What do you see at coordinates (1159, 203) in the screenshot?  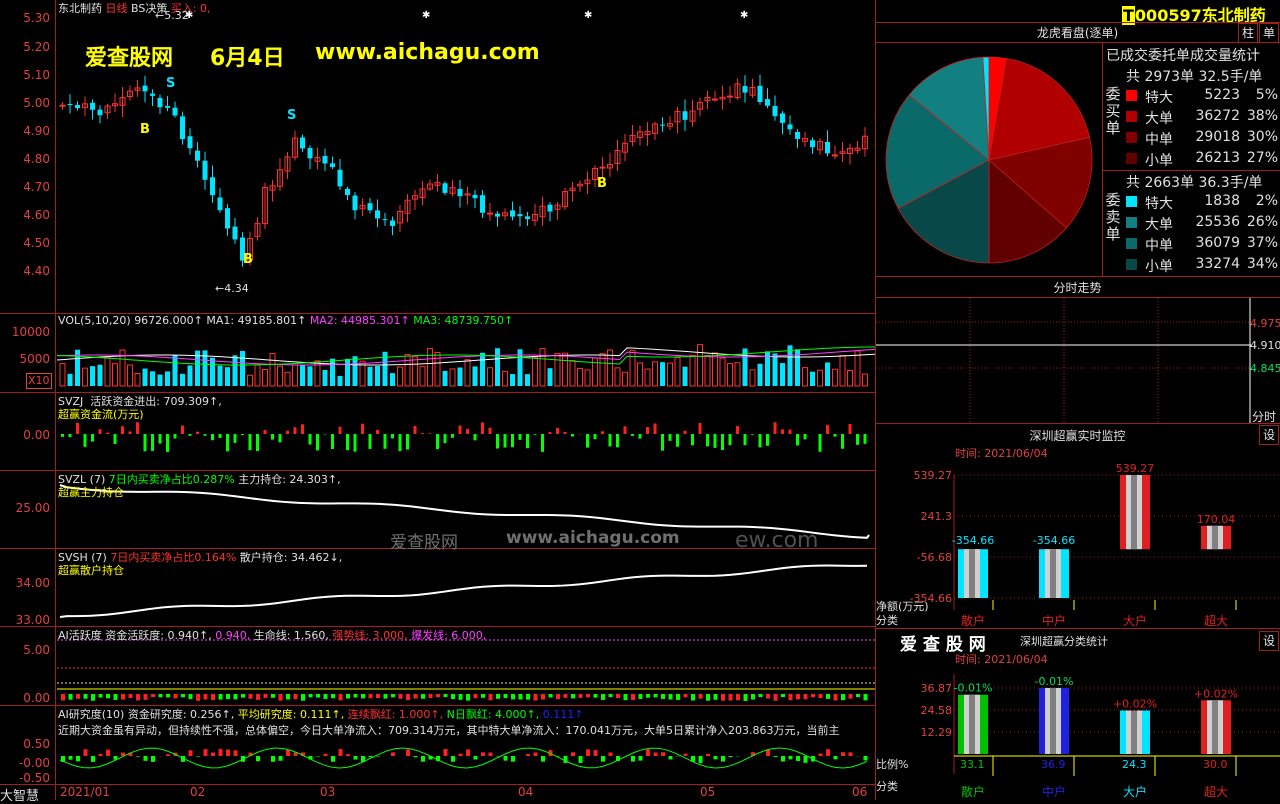 I see `order-type: 特大` at bounding box center [1159, 203].